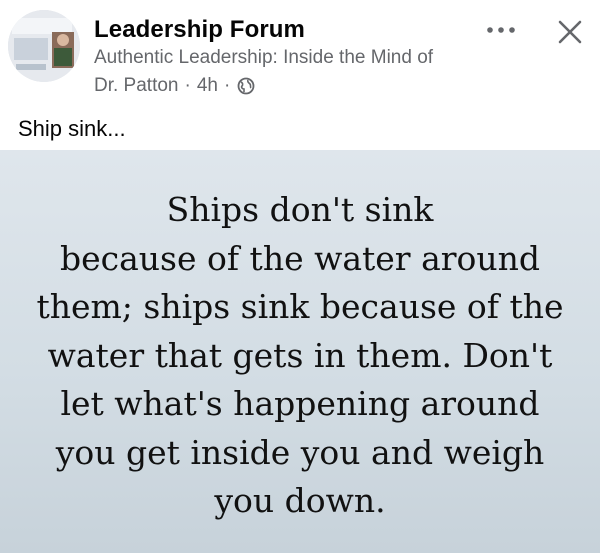  I want to click on post-time: 4h, so click(207, 86).